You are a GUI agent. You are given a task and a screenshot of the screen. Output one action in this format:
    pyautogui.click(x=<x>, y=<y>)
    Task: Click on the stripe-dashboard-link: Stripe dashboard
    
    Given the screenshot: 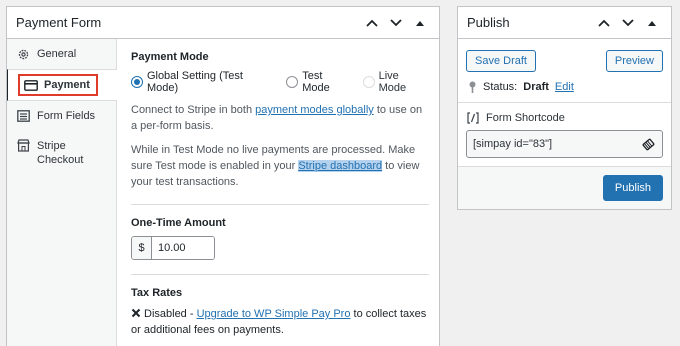 What is the action you would take?
    pyautogui.click(x=340, y=166)
    